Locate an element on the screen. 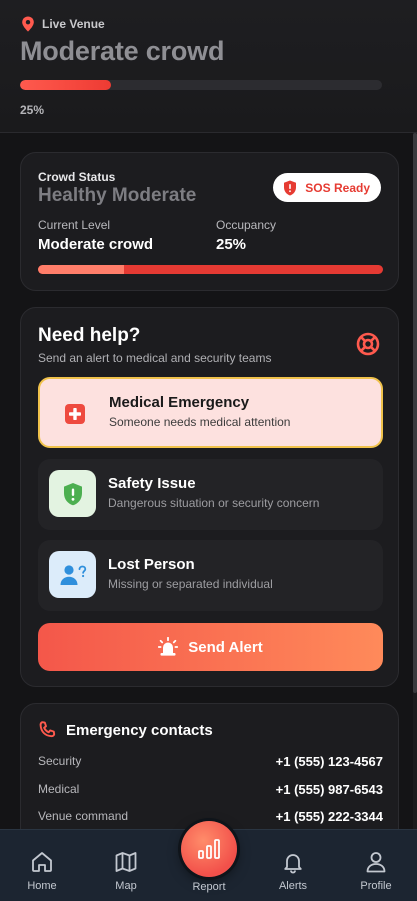  nav-alerts-label: Alerts is located at coordinates (293, 886).